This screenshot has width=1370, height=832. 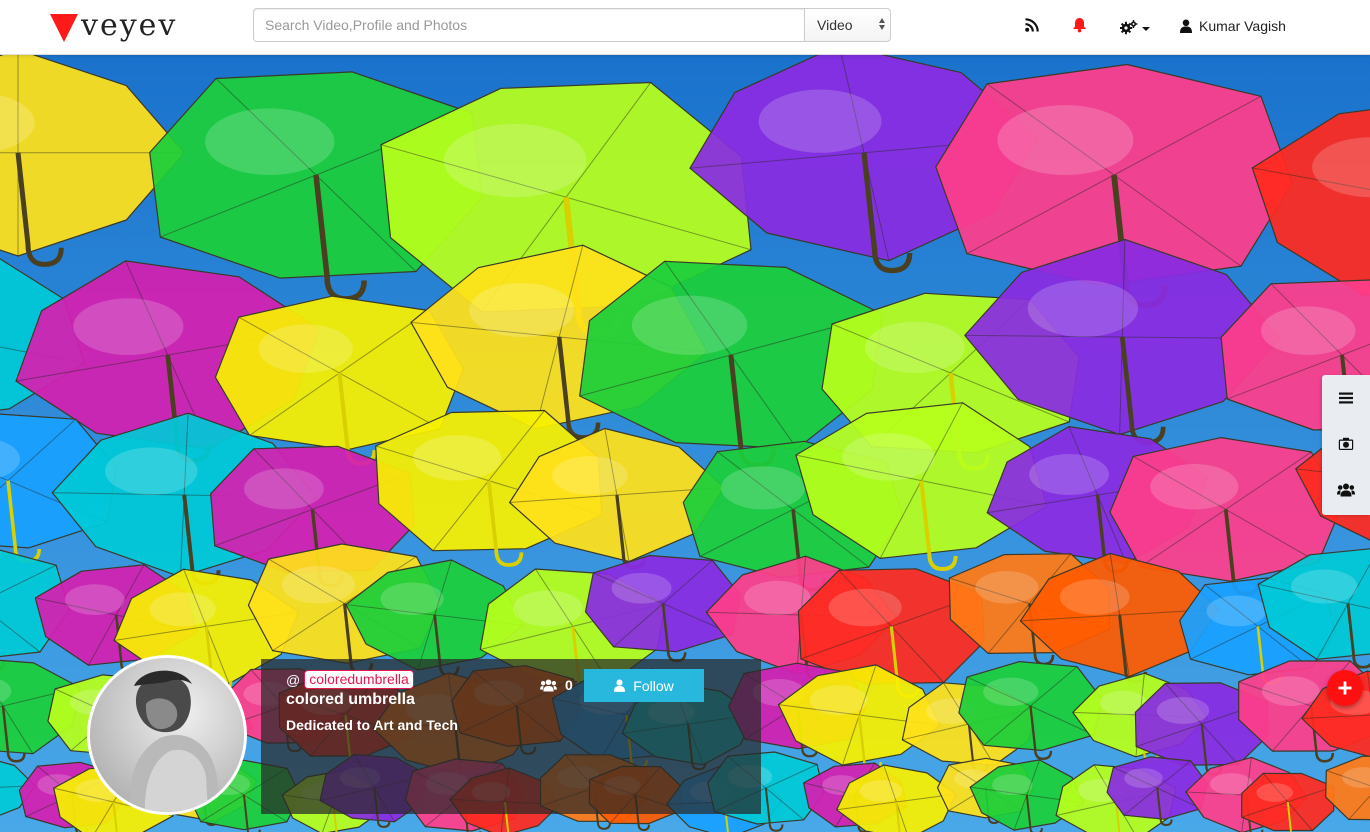 What do you see at coordinates (350, 699) in the screenshot?
I see `profile-name: colored umbrella` at bounding box center [350, 699].